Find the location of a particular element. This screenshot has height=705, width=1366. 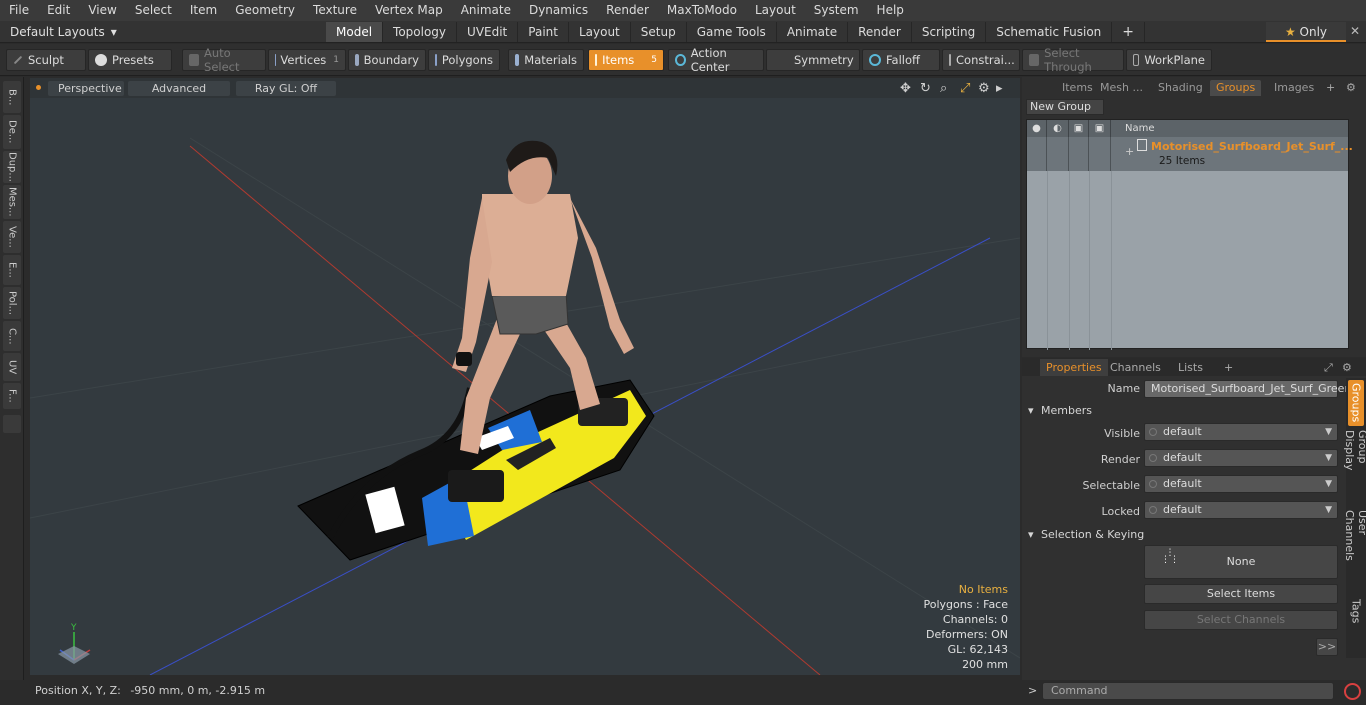

menu-view: View is located at coordinates (102, 10).